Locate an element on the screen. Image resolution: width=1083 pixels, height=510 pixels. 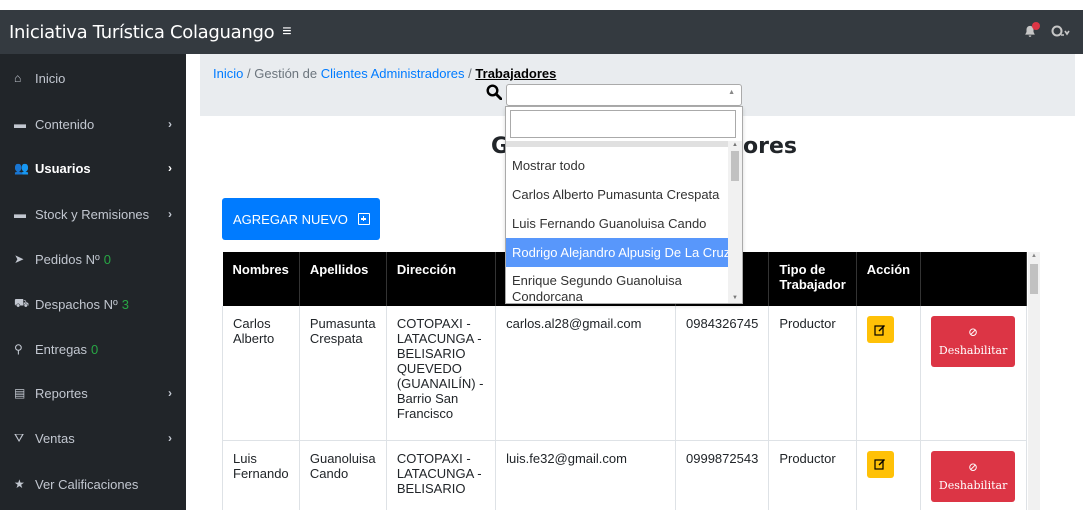
worker-select: ▲ is located at coordinates (624, 95).